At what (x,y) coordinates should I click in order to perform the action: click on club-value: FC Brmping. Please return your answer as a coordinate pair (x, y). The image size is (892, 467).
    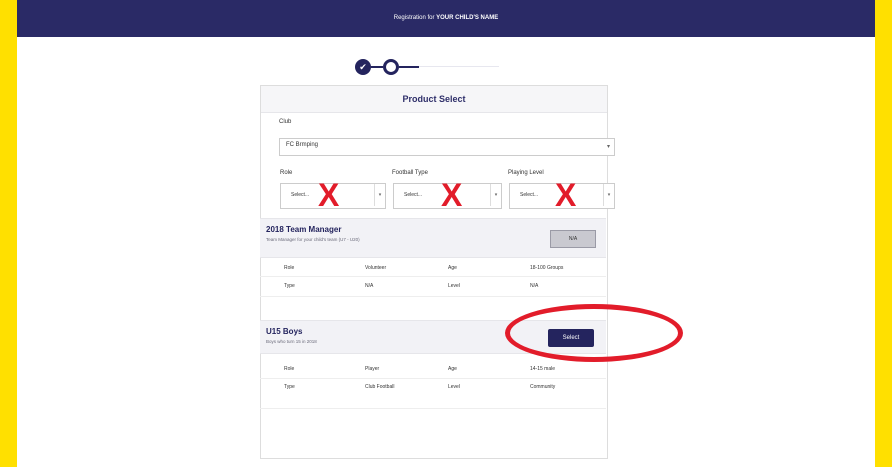
    Looking at the image, I should click on (302, 145).